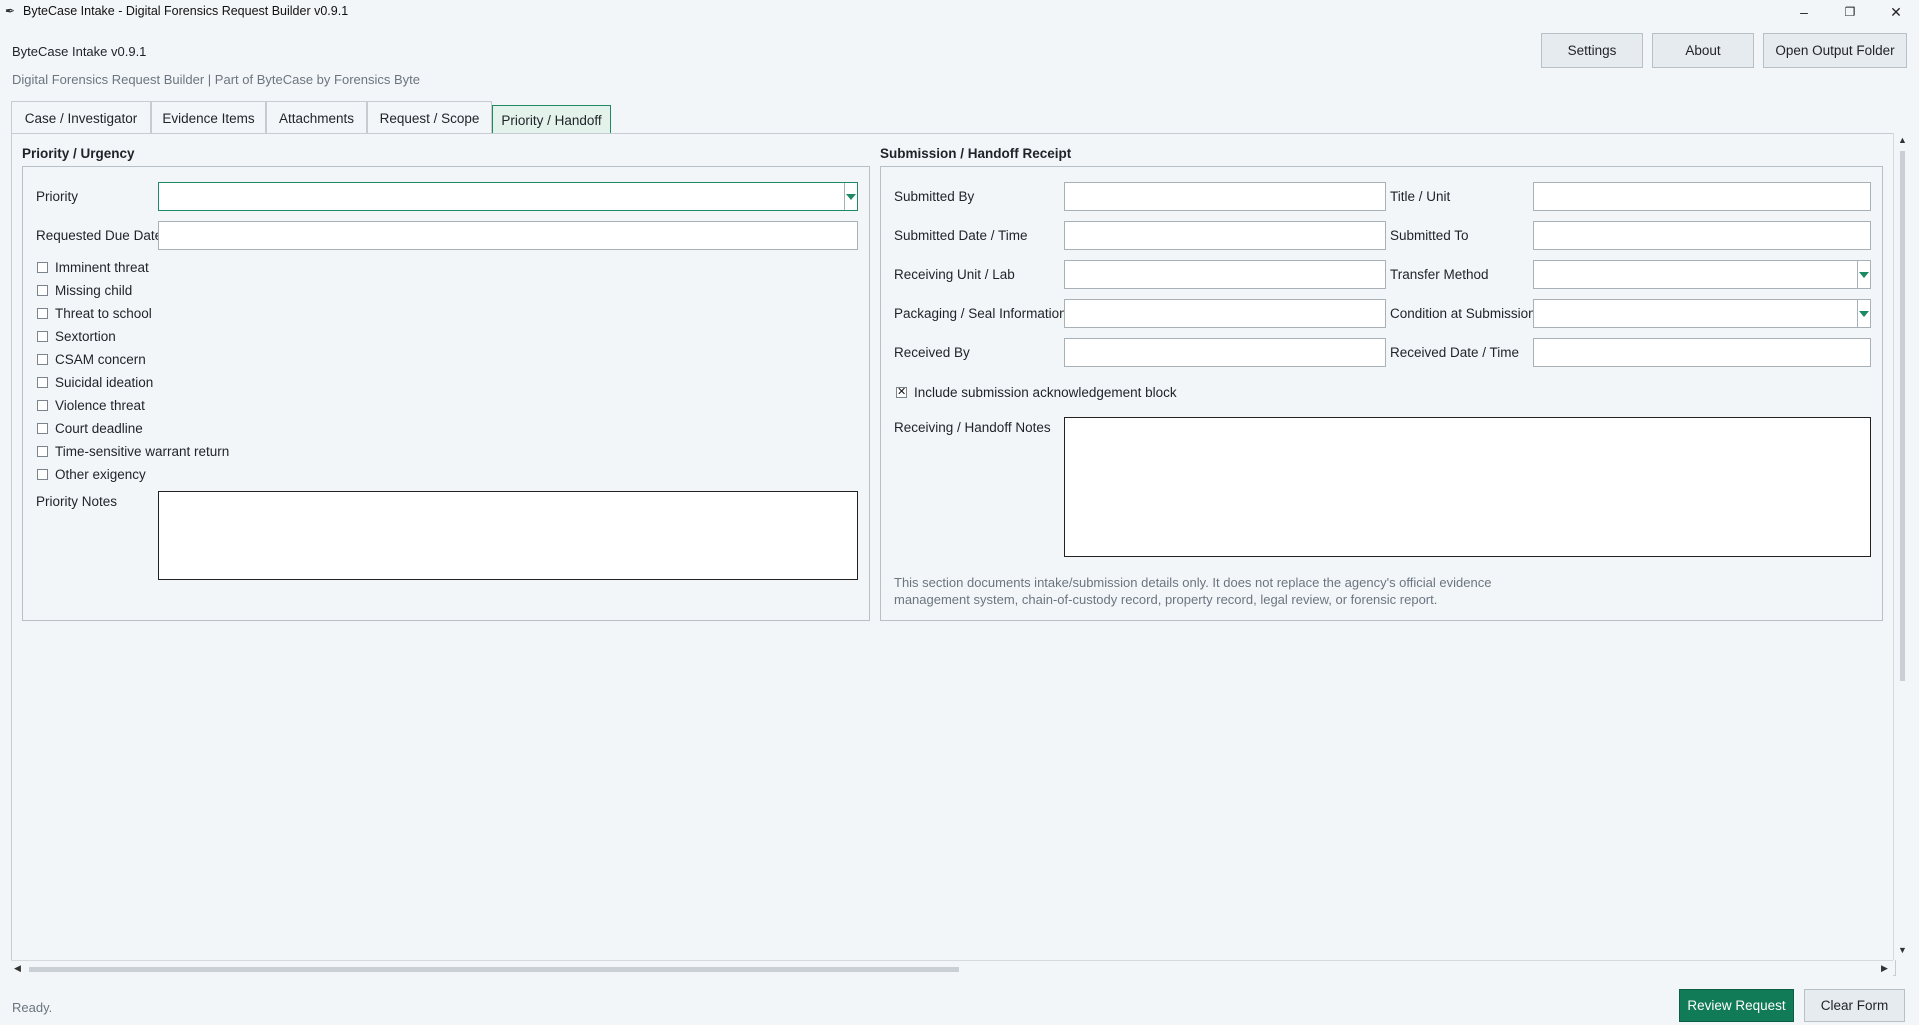 The image size is (1919, 1025). I want to click on handoff-group-title: Submission / Handoff Receipt, so click(976, 153).